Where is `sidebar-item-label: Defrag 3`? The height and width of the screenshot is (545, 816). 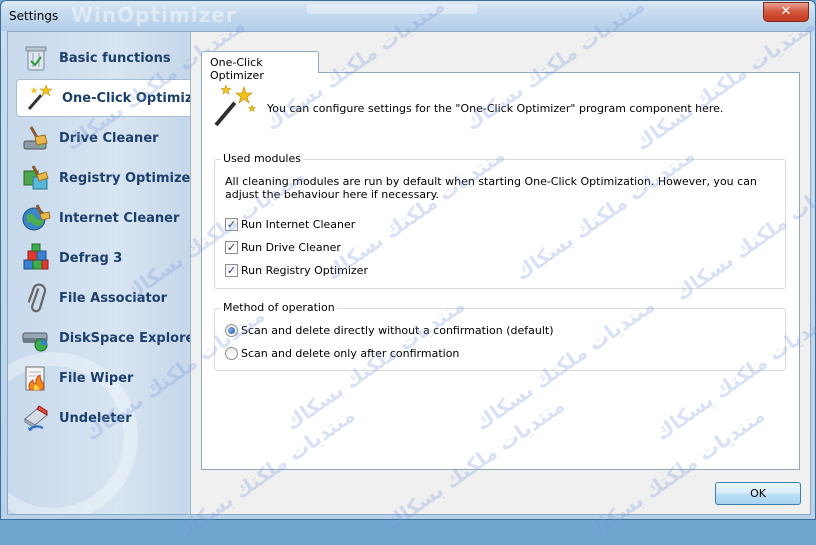
sidebar-item-label: Defrag 3 is located at coordinates (91, 258).